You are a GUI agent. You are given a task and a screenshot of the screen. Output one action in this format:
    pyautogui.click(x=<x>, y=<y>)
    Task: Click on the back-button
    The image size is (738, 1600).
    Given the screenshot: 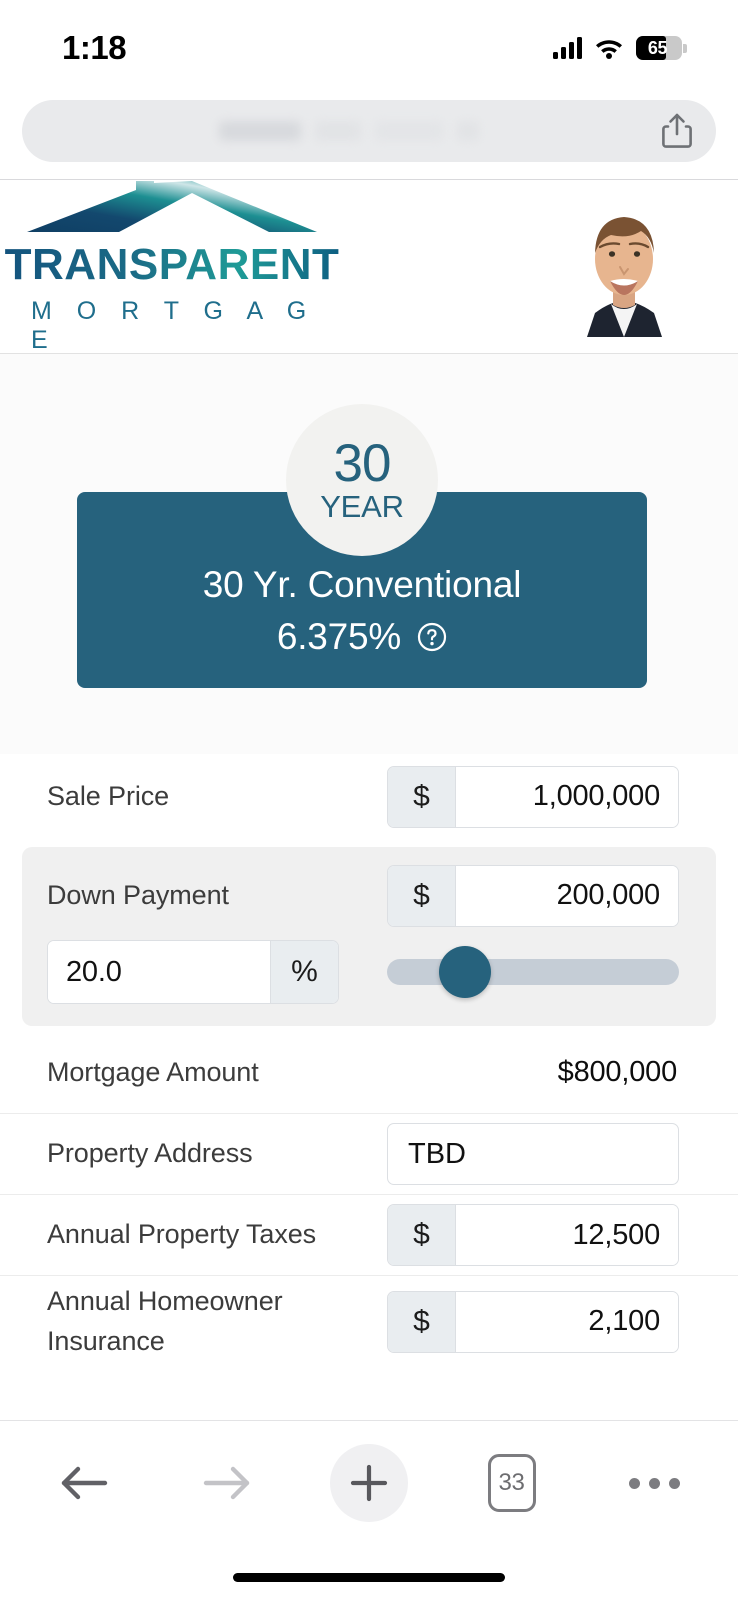 What is the action you would take?
    pyautogui.click(x=84, y=1483)
    